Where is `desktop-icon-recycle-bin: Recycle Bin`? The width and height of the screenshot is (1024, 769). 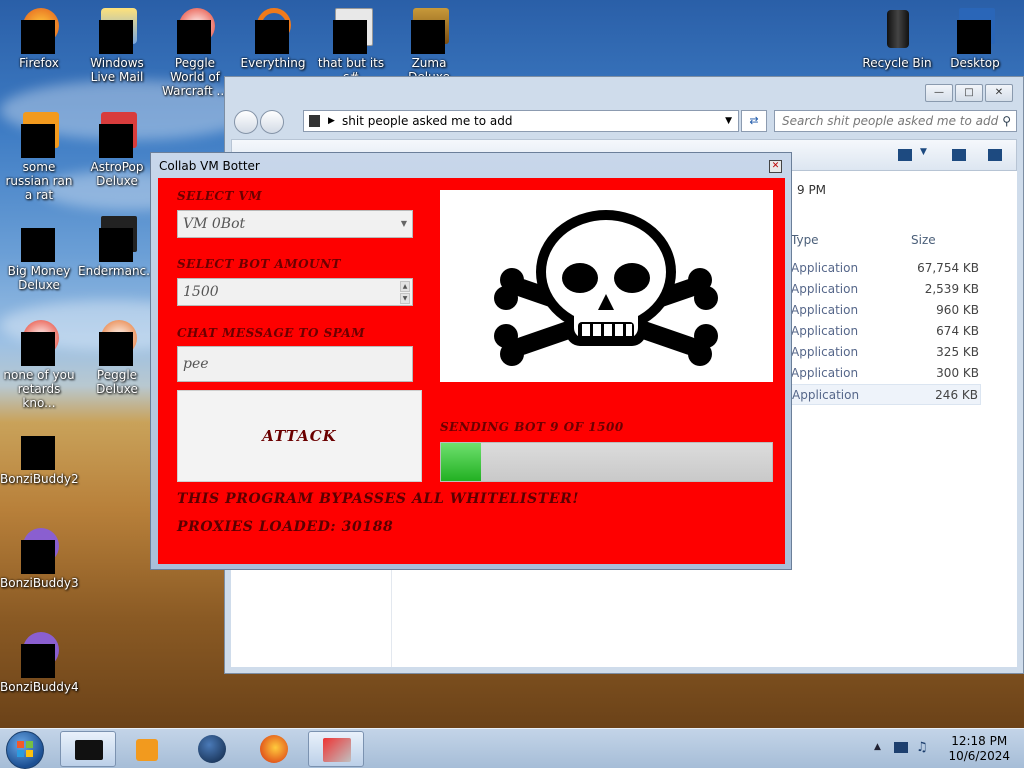 desktop-icon-recycle-bin: Recycle Bin is located at coordinates (897, 38).